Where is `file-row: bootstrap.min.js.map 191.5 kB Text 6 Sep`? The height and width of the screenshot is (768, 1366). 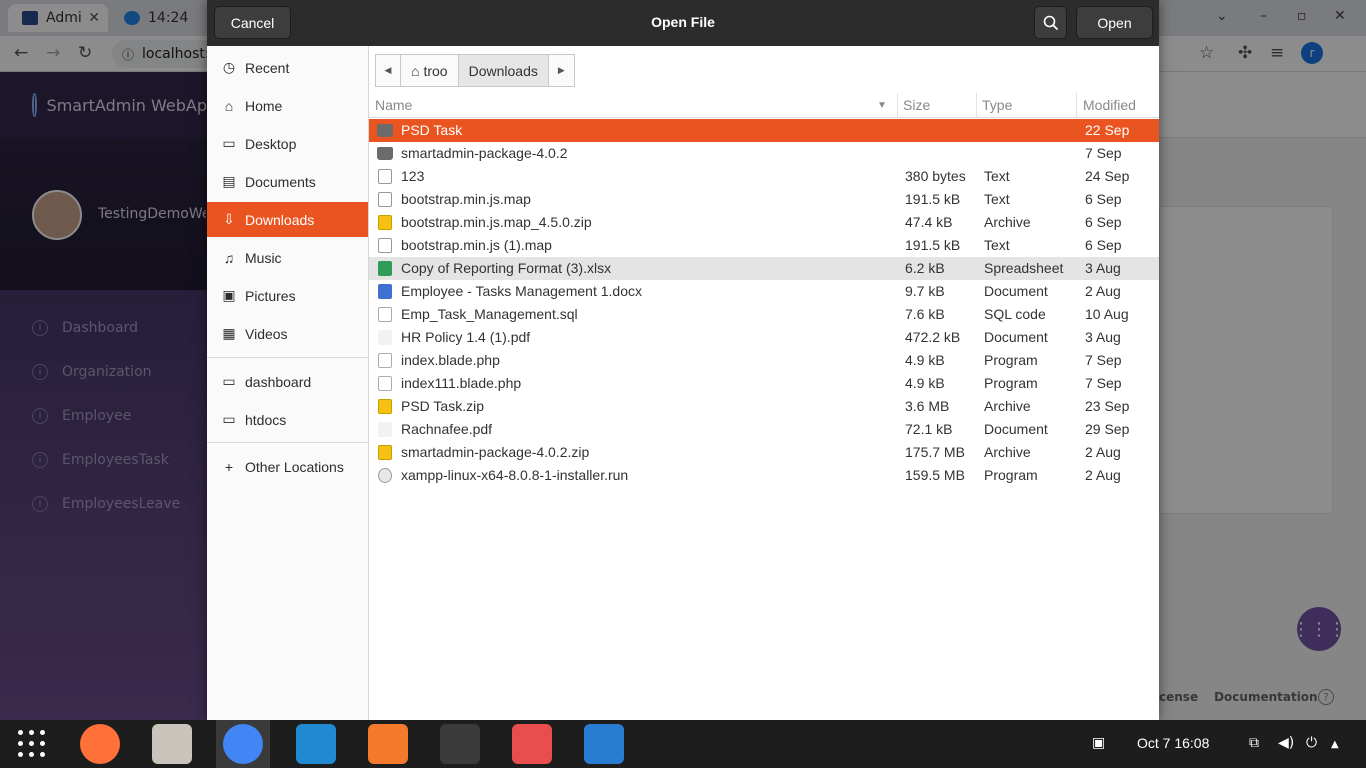 file-row: bootstrap.min.js.map 191.5 kB Text 6 Sep is located at coordinates (764, 199).